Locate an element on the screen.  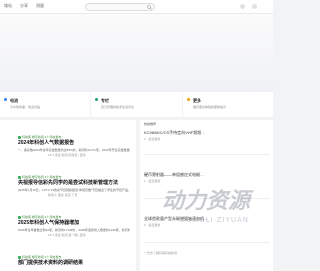
top-navbar: 域站 分享 测量 is located at coordinates (136, 9).